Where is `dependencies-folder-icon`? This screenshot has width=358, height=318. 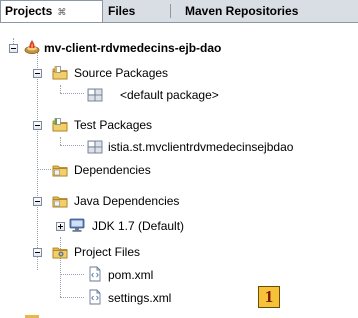 dependencies-folder-icon is located at coordinates (60, 171).